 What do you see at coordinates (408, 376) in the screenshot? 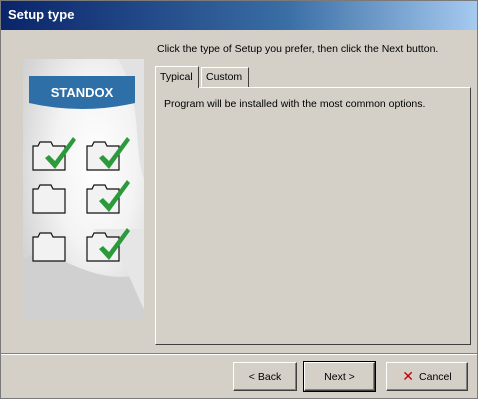
I see `cancel-x-icon: ✕` at bounding box center [408, 376].